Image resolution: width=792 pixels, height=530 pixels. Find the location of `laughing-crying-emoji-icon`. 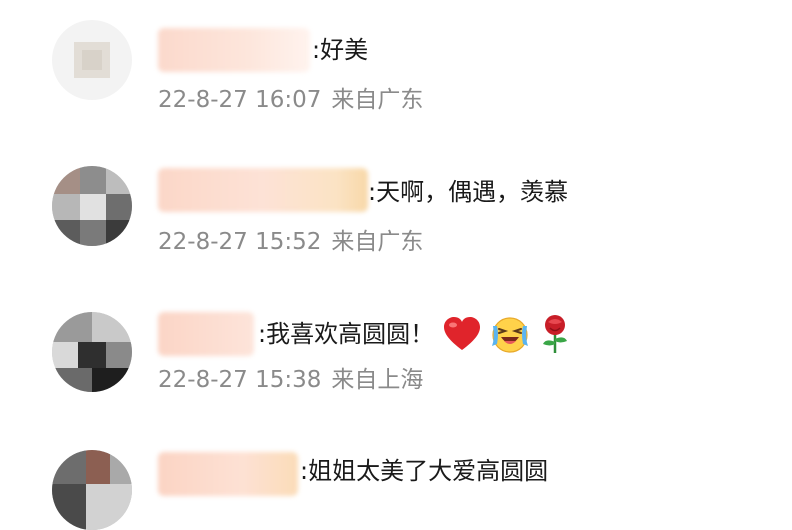

laughing-crying-emoji-icon is located at coordinates (510, 335).